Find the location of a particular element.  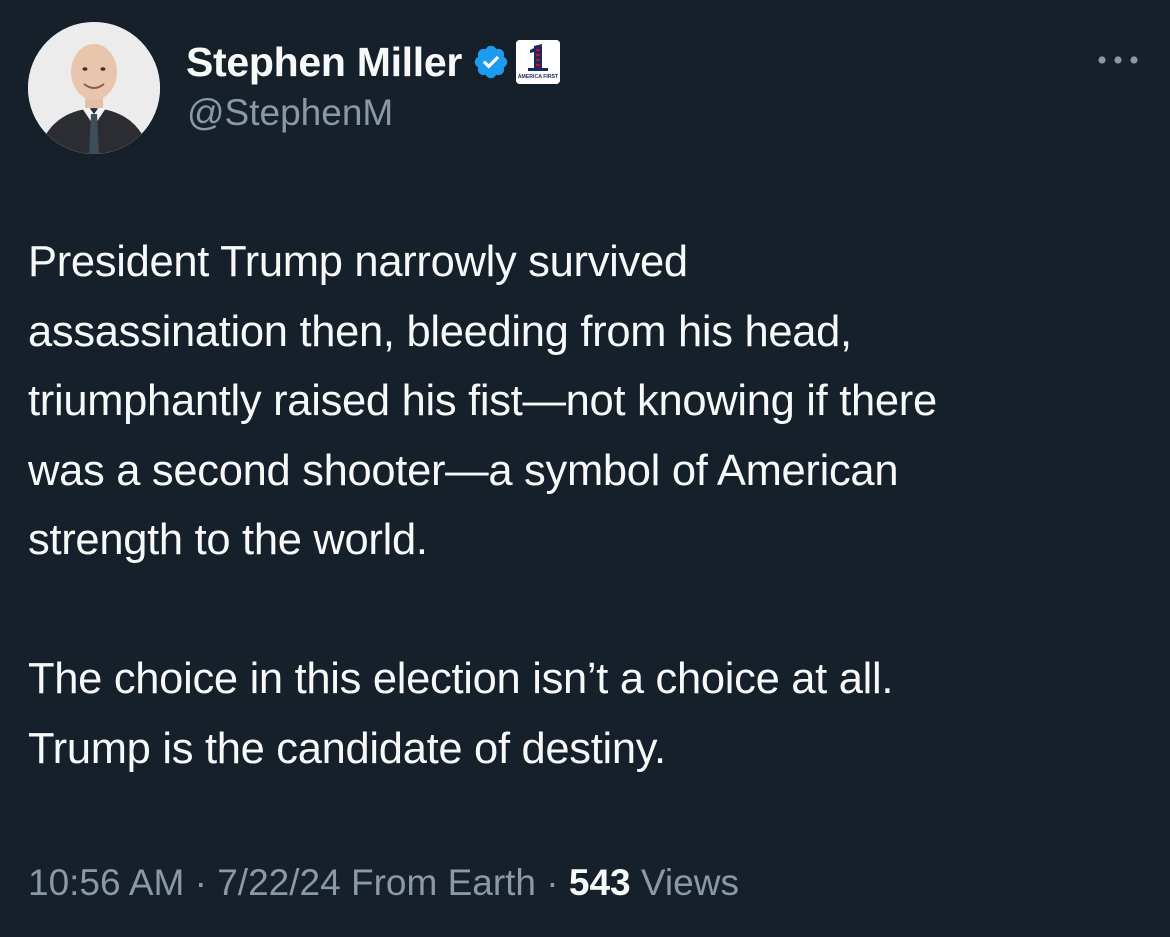

affiliate-badge-icon: AMERICA FIRST is located at coordinates (538, 62).